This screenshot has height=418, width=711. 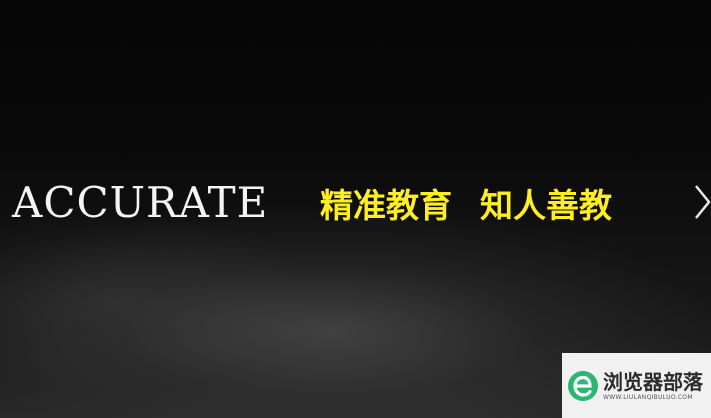 I want to click on slogan-right: 知人善教, so click(x=546, y=205).